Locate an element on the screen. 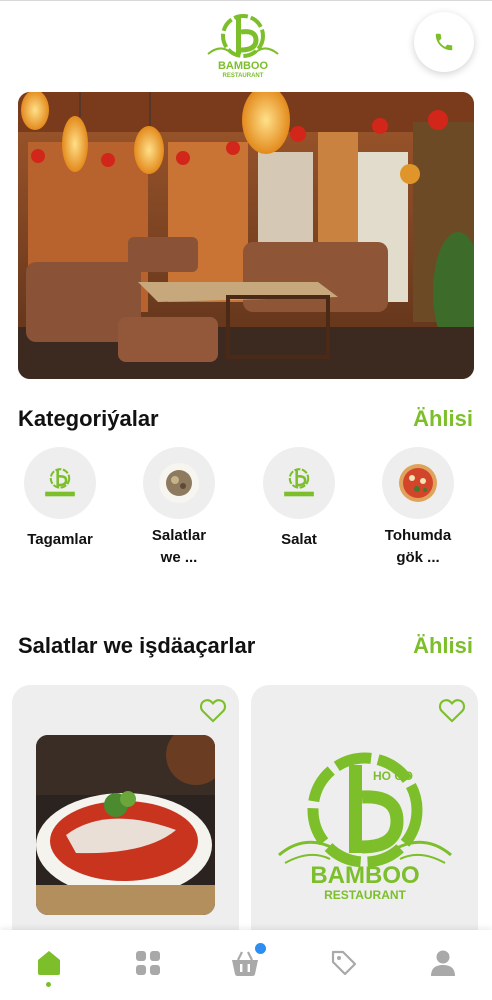 Image resolution: width=492 pixels, height=1000 pixels. categories-see-all-link: Ählisi is located at coordinates (443, 419).